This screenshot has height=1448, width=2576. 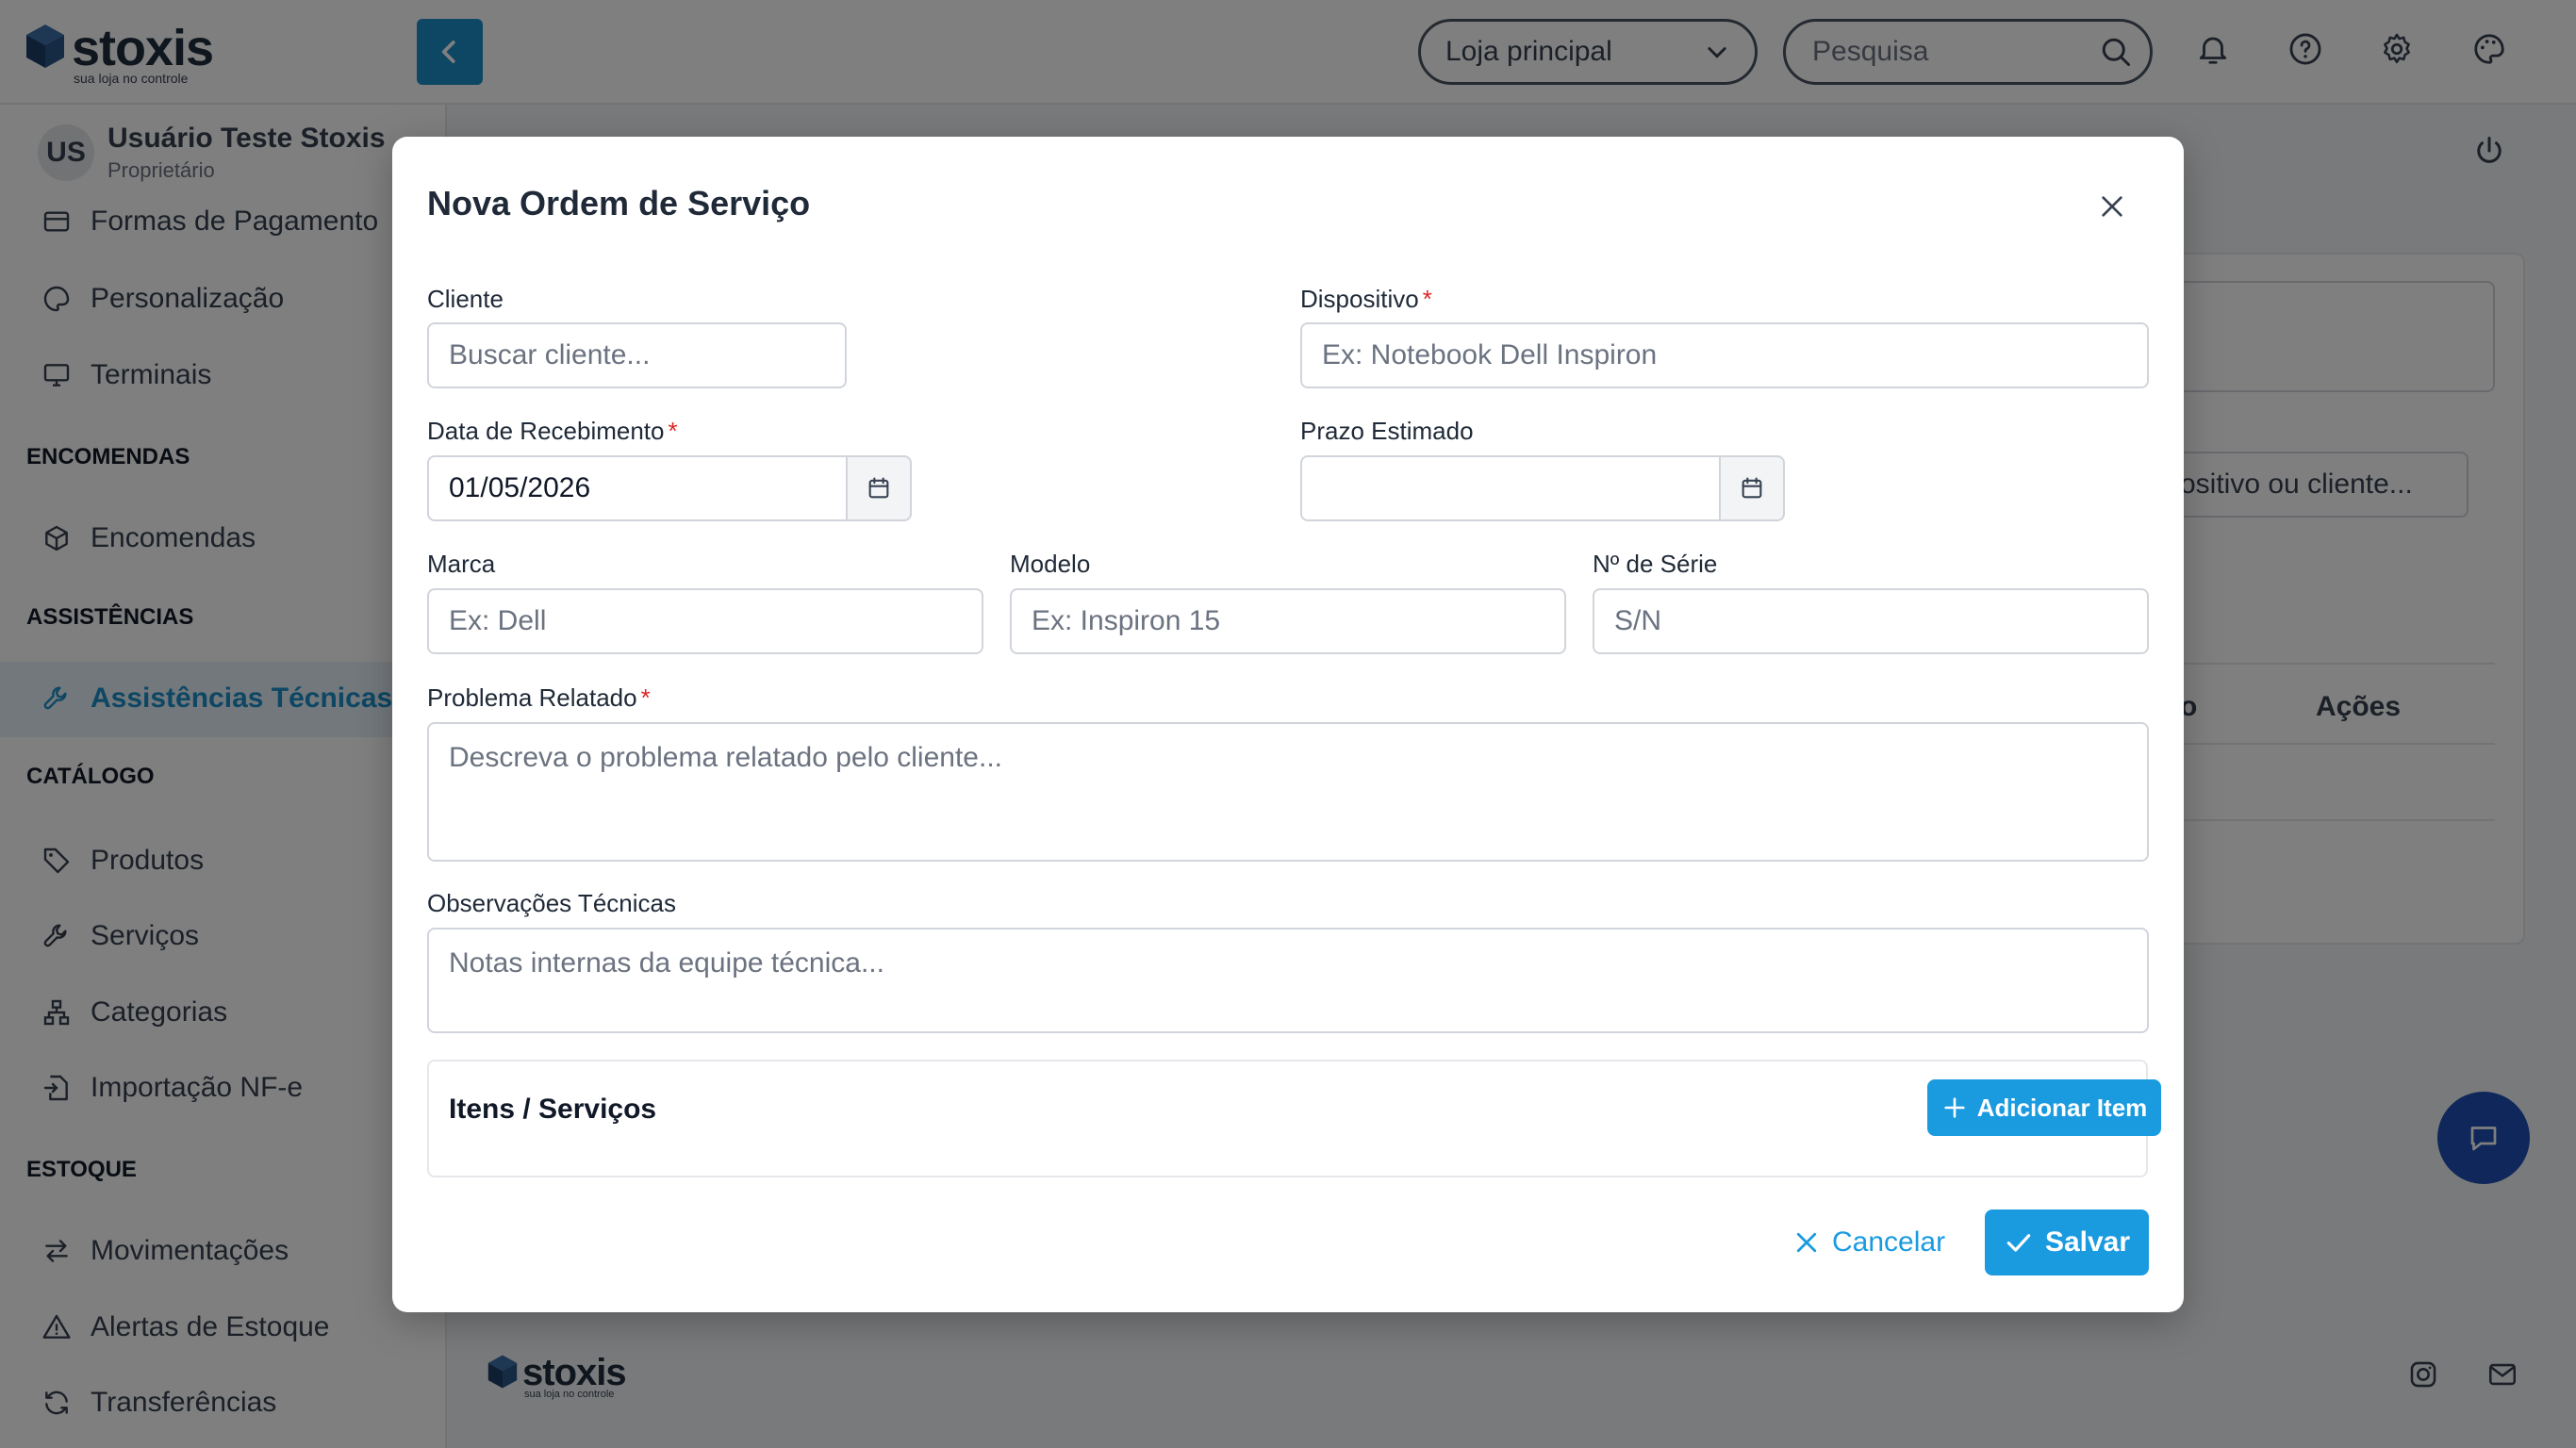 I want to click on problema-label: Problema Relatado *, so click(x=539, y=697).